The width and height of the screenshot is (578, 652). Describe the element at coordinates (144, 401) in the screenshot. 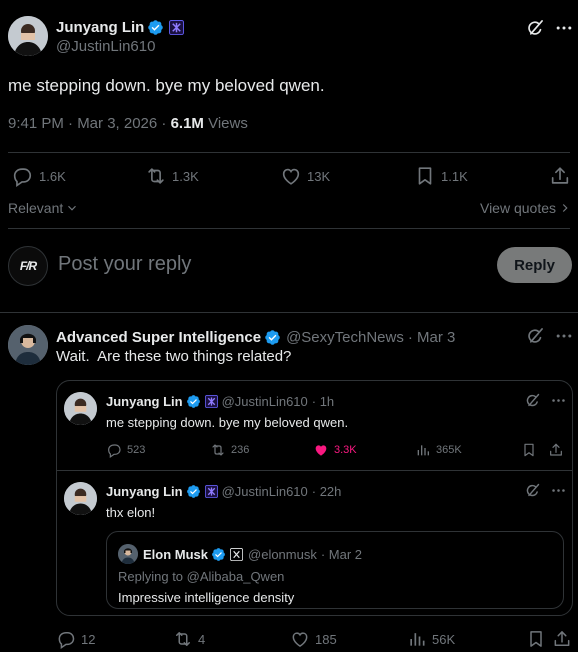

I see `quote1-author-name: Junyang Lin` at that location.